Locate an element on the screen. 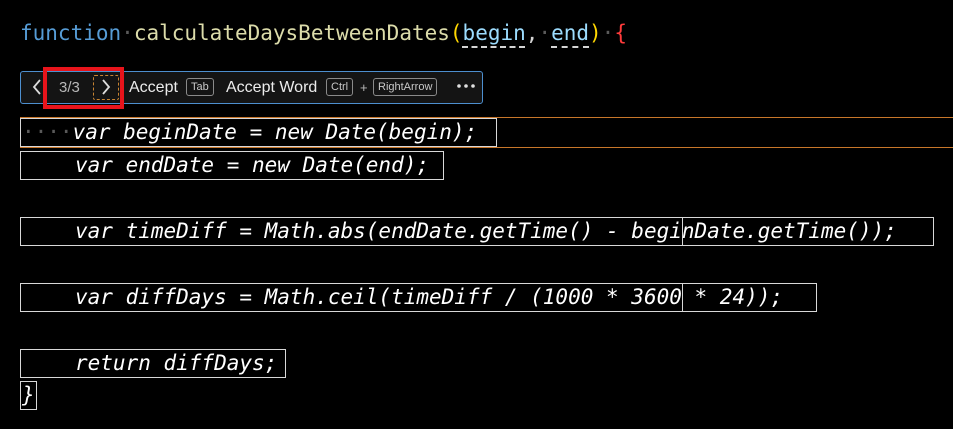 This screenshot has width=953, height=429. open-brace: { is located at coordinates (620, 33).